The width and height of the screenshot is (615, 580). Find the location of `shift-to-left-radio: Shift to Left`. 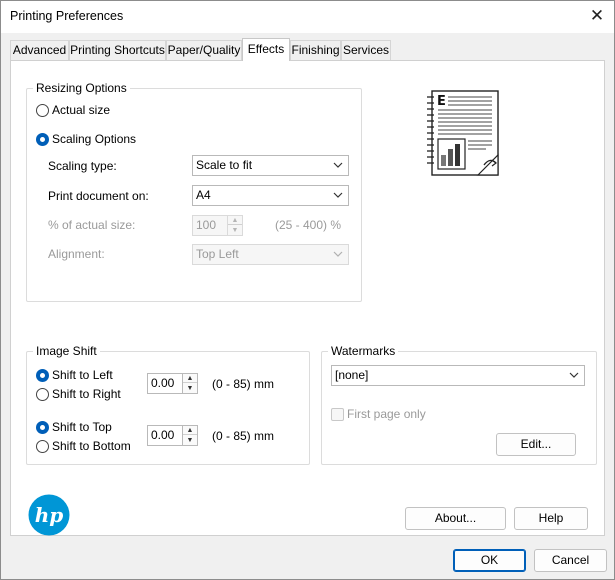

shift-to-left-radio: Shift to Left is located at coordinates (86, 376).